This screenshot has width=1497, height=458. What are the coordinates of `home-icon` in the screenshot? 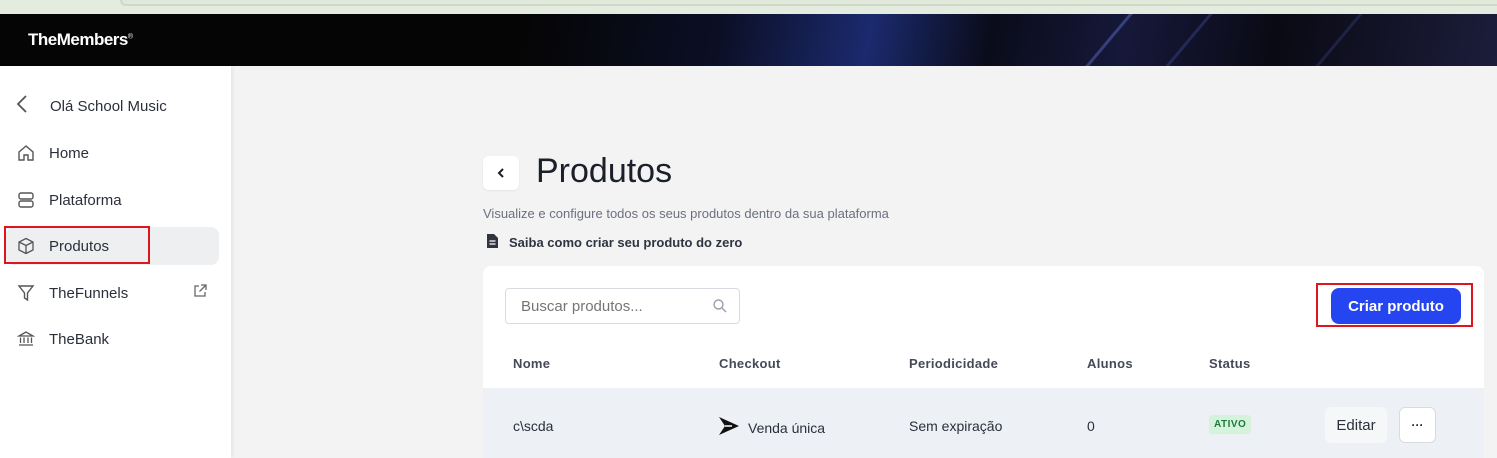 It's located at (26, 153).